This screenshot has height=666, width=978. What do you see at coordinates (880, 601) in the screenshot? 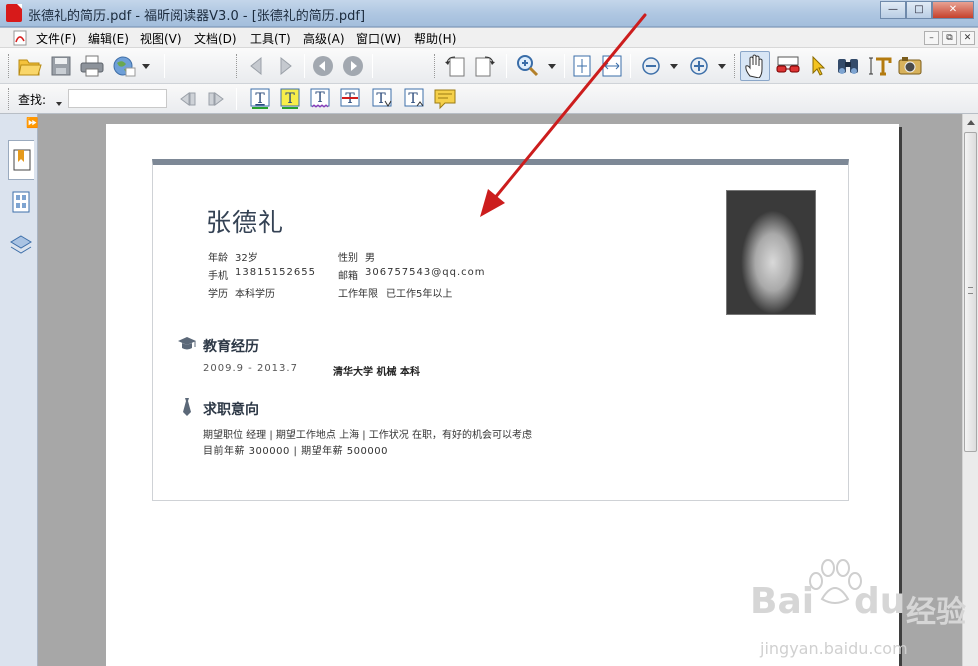
I see `watermark-du: du` at bounding box center [880, 601].